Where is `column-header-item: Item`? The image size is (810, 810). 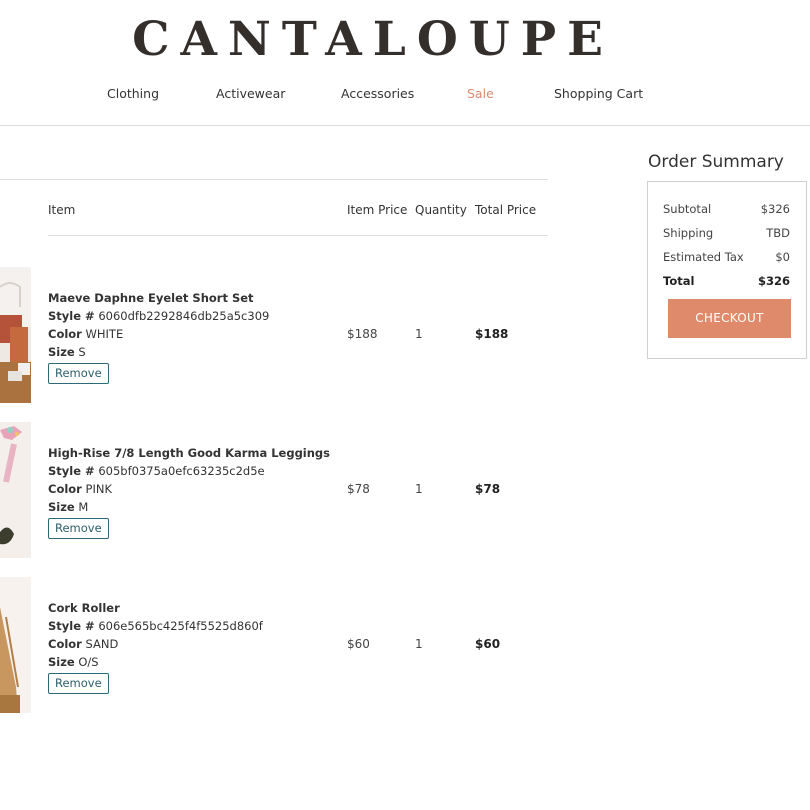
column-header-item: Item is located at coordinates (62, 210).